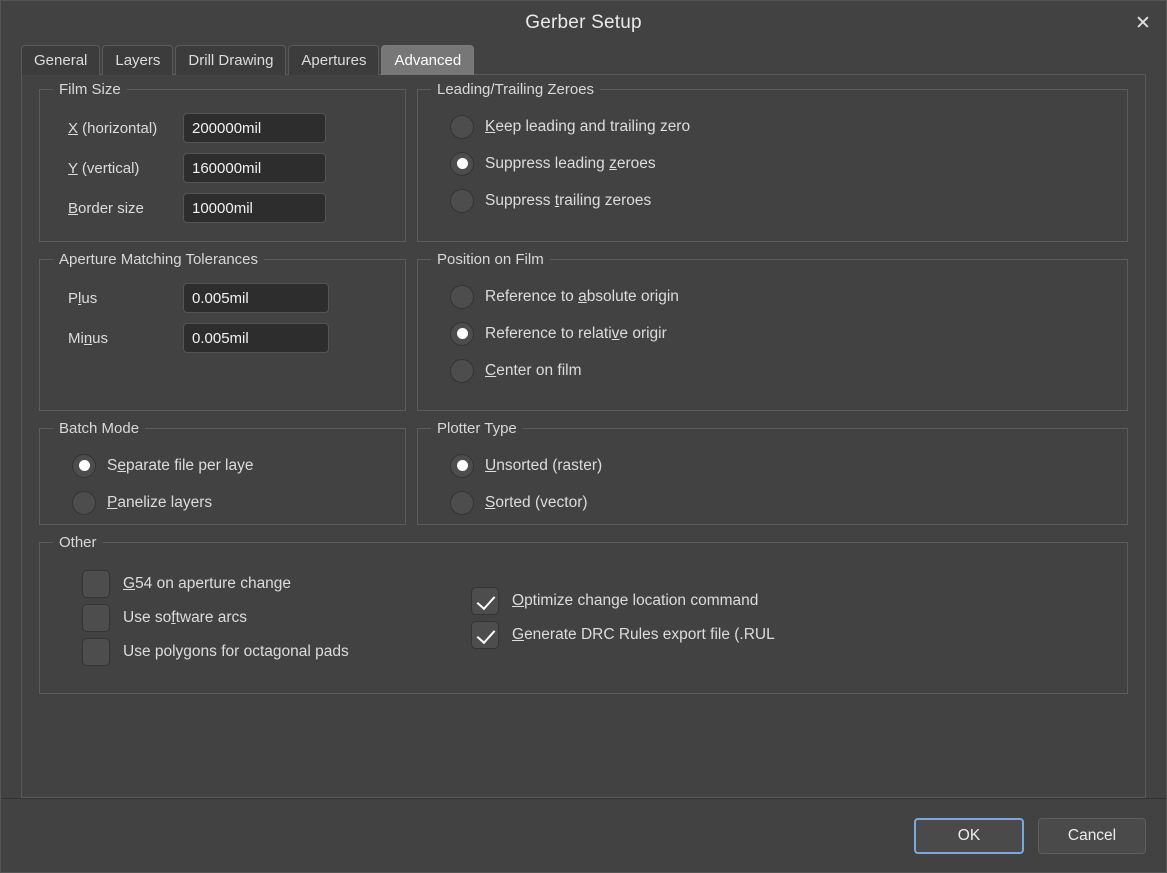  What do you see at coordinates (428, 60) in the screenshot?
I see `tab-advanced: Advanced` at bounding box center [428, 60].